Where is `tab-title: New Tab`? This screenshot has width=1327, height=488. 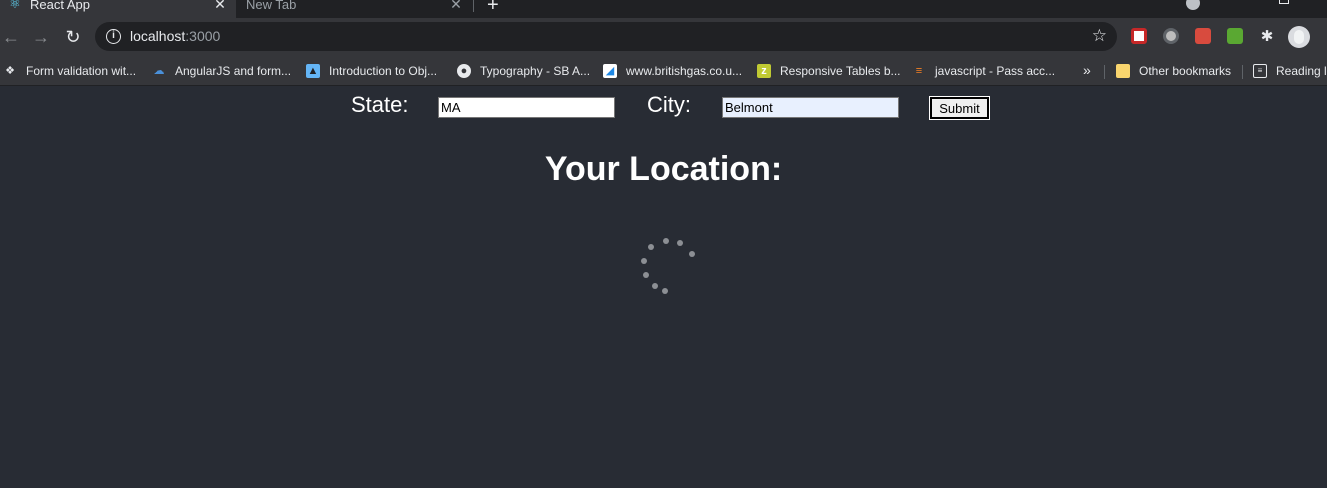 tab-title: New Tab is located at coordinates (271, 6).